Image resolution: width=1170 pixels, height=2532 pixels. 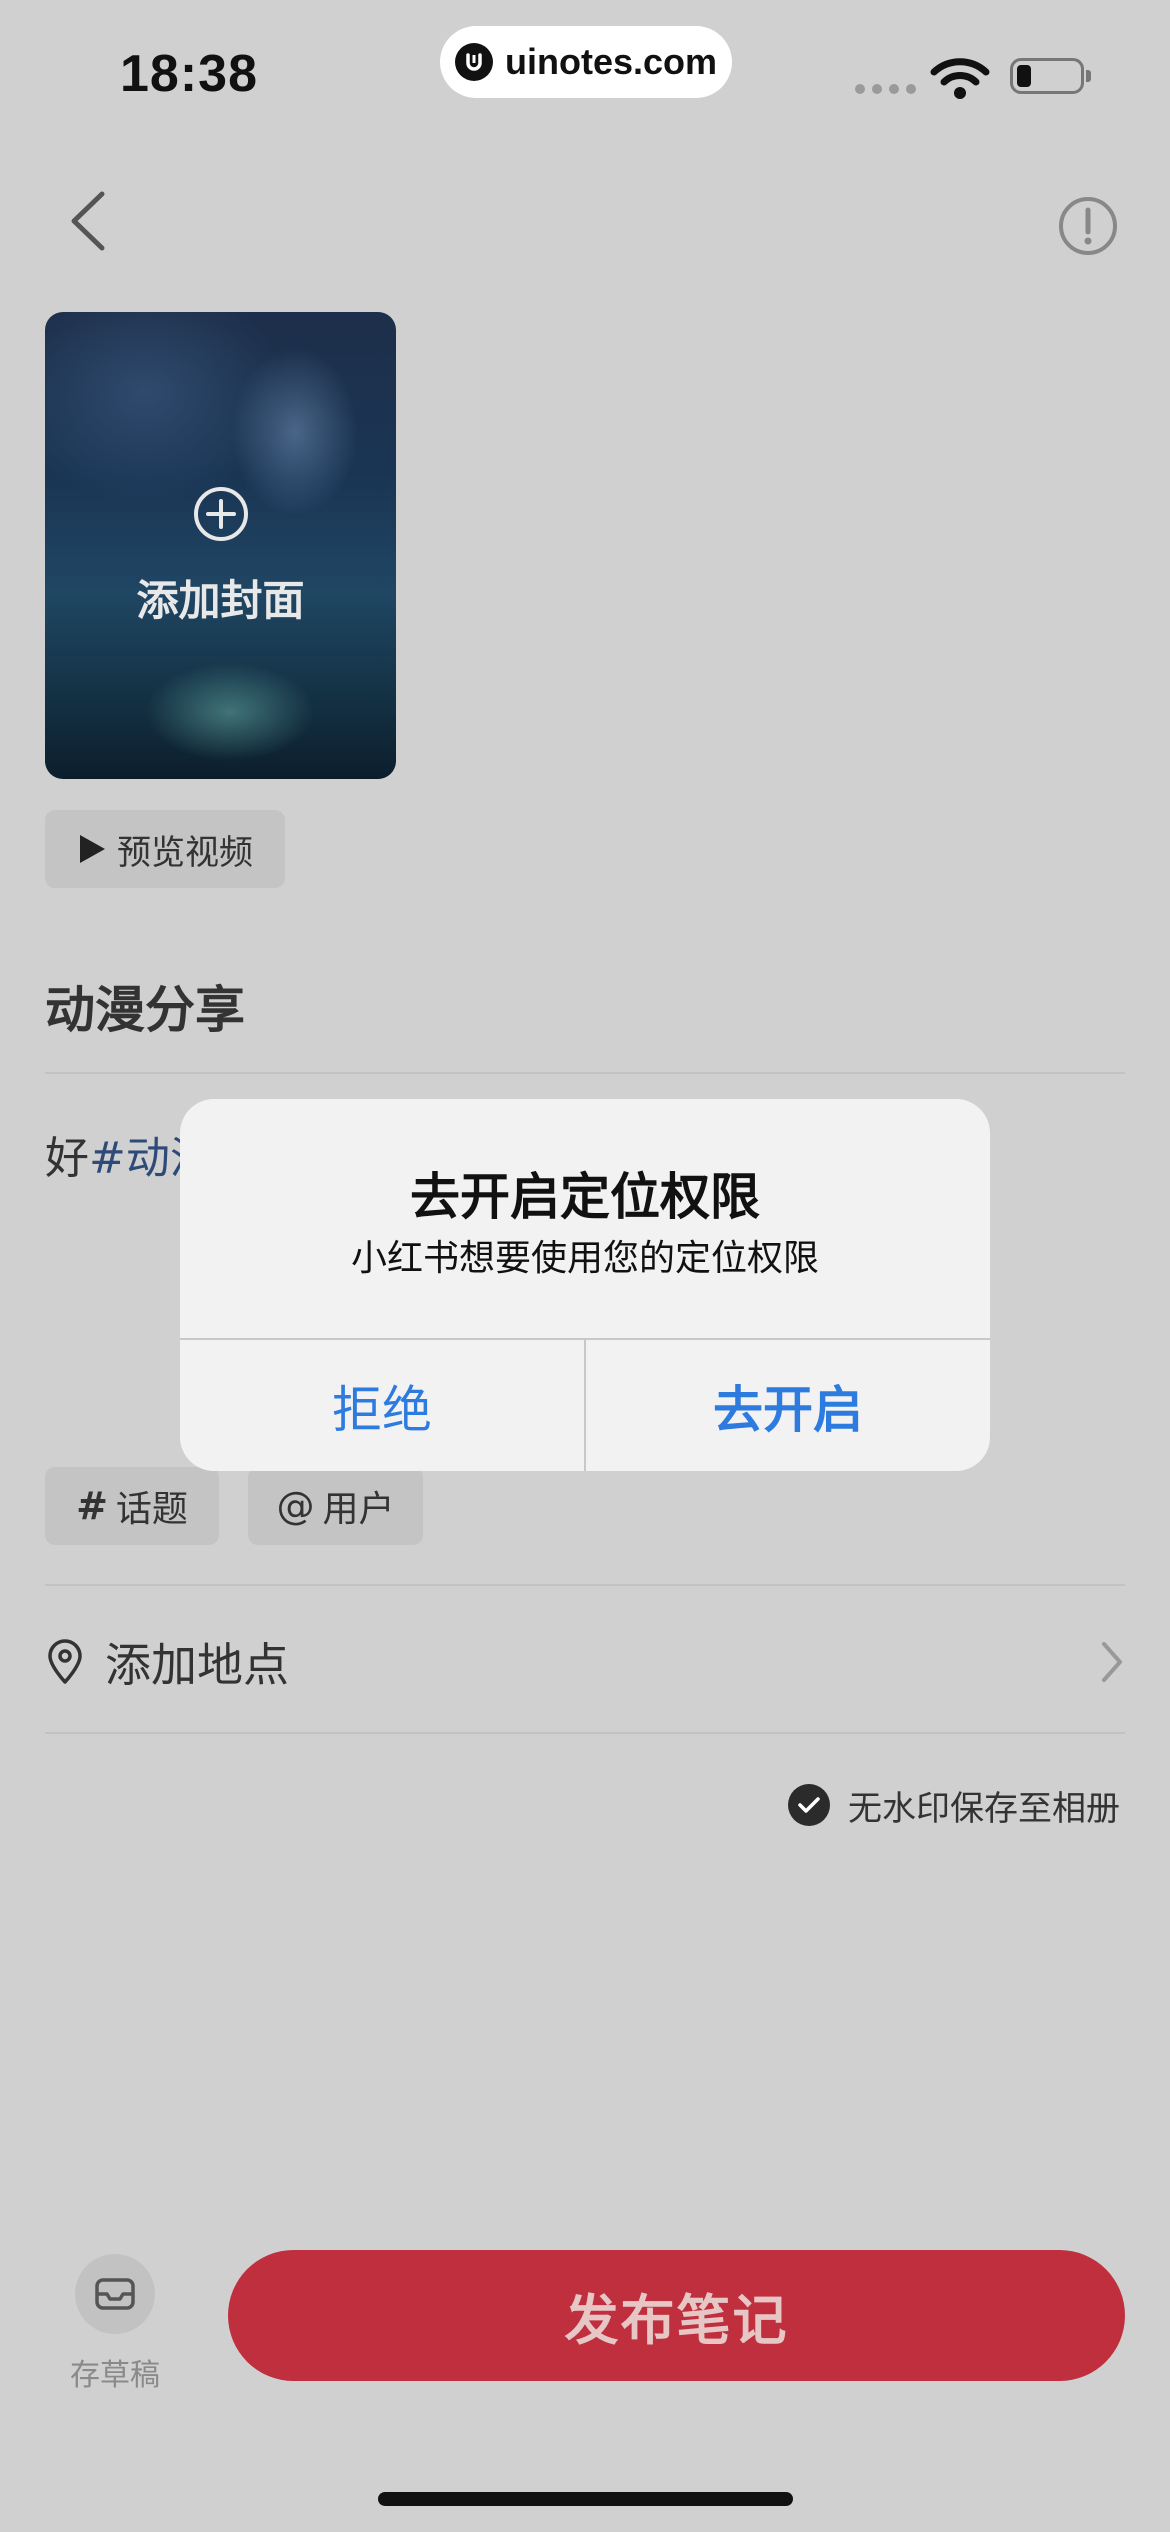 What do you see at coordinates (611, 61) in the screenshot?
I see `watermark-text: uinotes.com` at bounding box center [611, 61].